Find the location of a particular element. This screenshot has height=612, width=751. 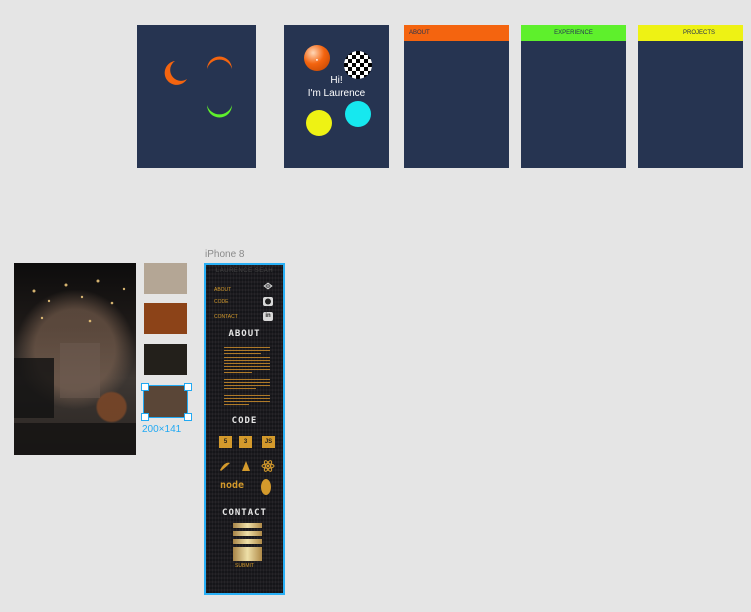

greeting-line1: Hi! is located at coordinates (336, 80).